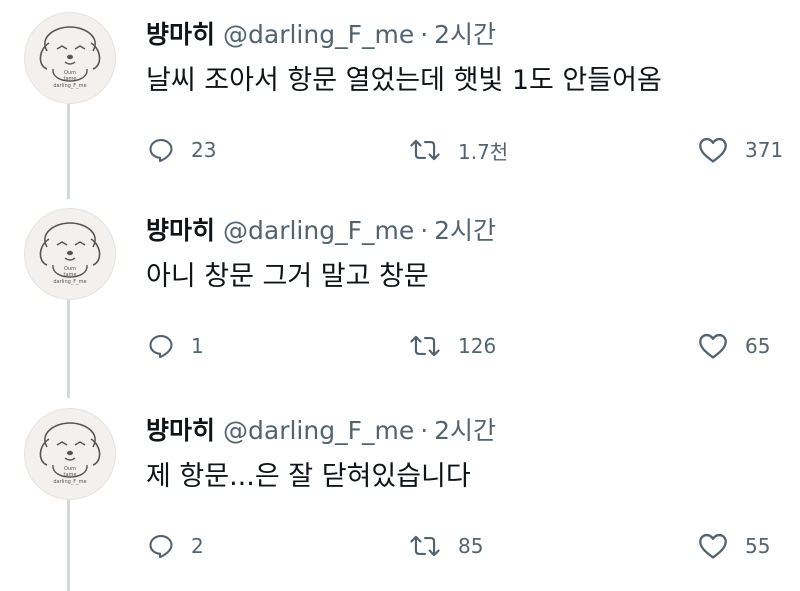 The image size is (800, 591). What do you see at coordinates (287, 276) in the screenshot?
I see `tweet-text: 아니 창문 그거 말고 창문` at bounding box center [287, 276].